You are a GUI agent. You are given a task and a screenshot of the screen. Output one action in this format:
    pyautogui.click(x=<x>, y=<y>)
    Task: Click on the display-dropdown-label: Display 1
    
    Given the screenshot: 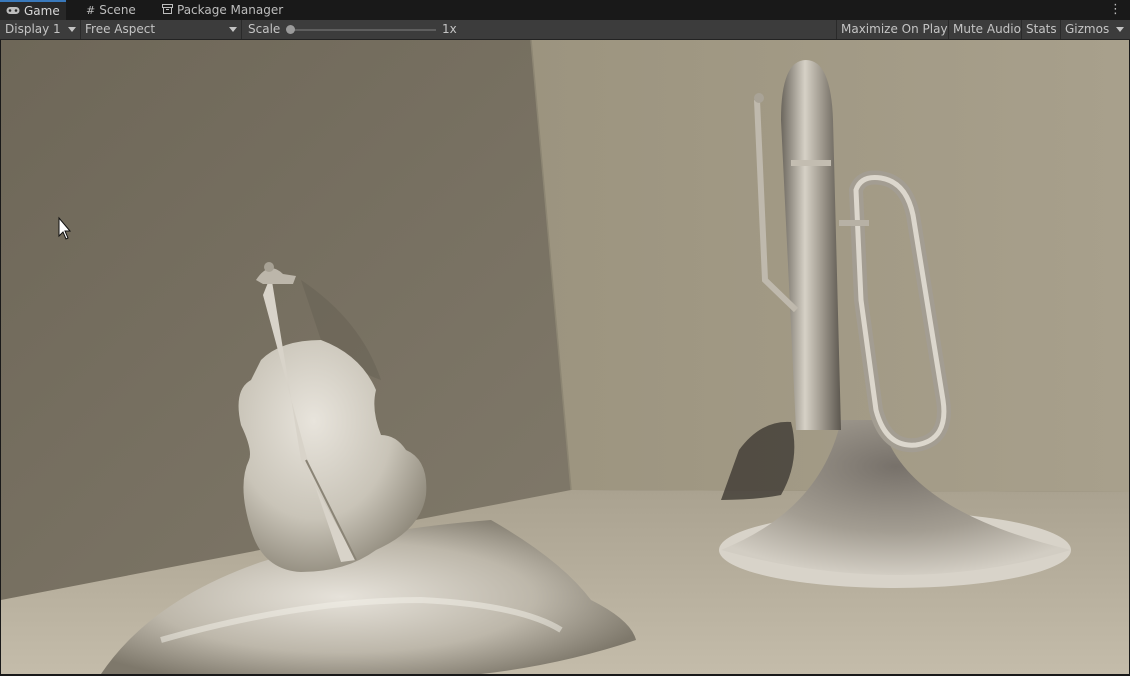 What is the action you would take?
    pyautogui.click(x=33, y=29)
    